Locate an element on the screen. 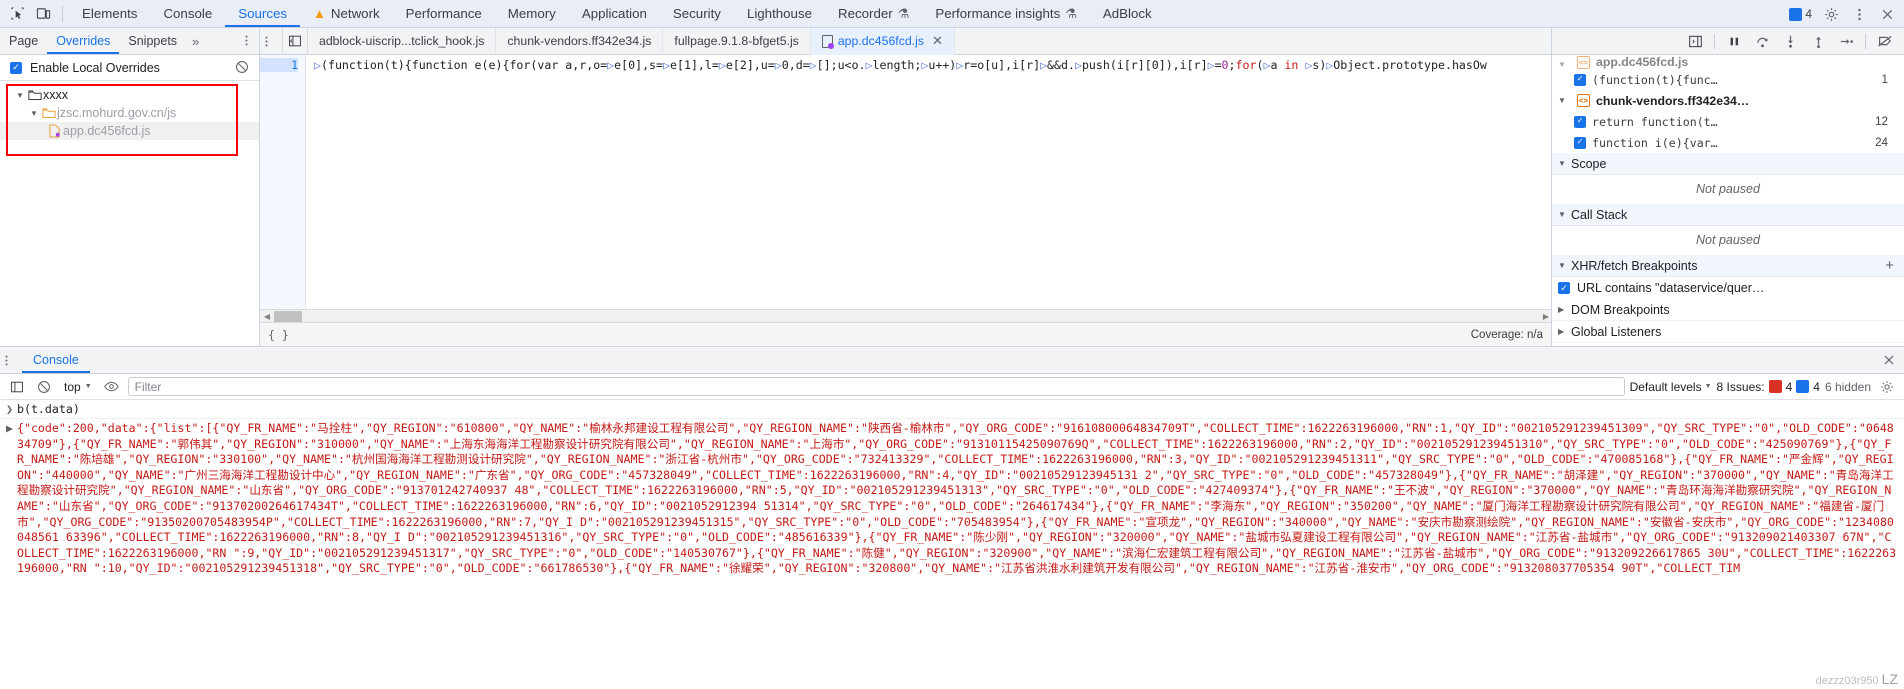 The height and width of the screenshot is (689, 1904). console-command-entry: ❯ b(t.data) is located at coordinates (952, 409).